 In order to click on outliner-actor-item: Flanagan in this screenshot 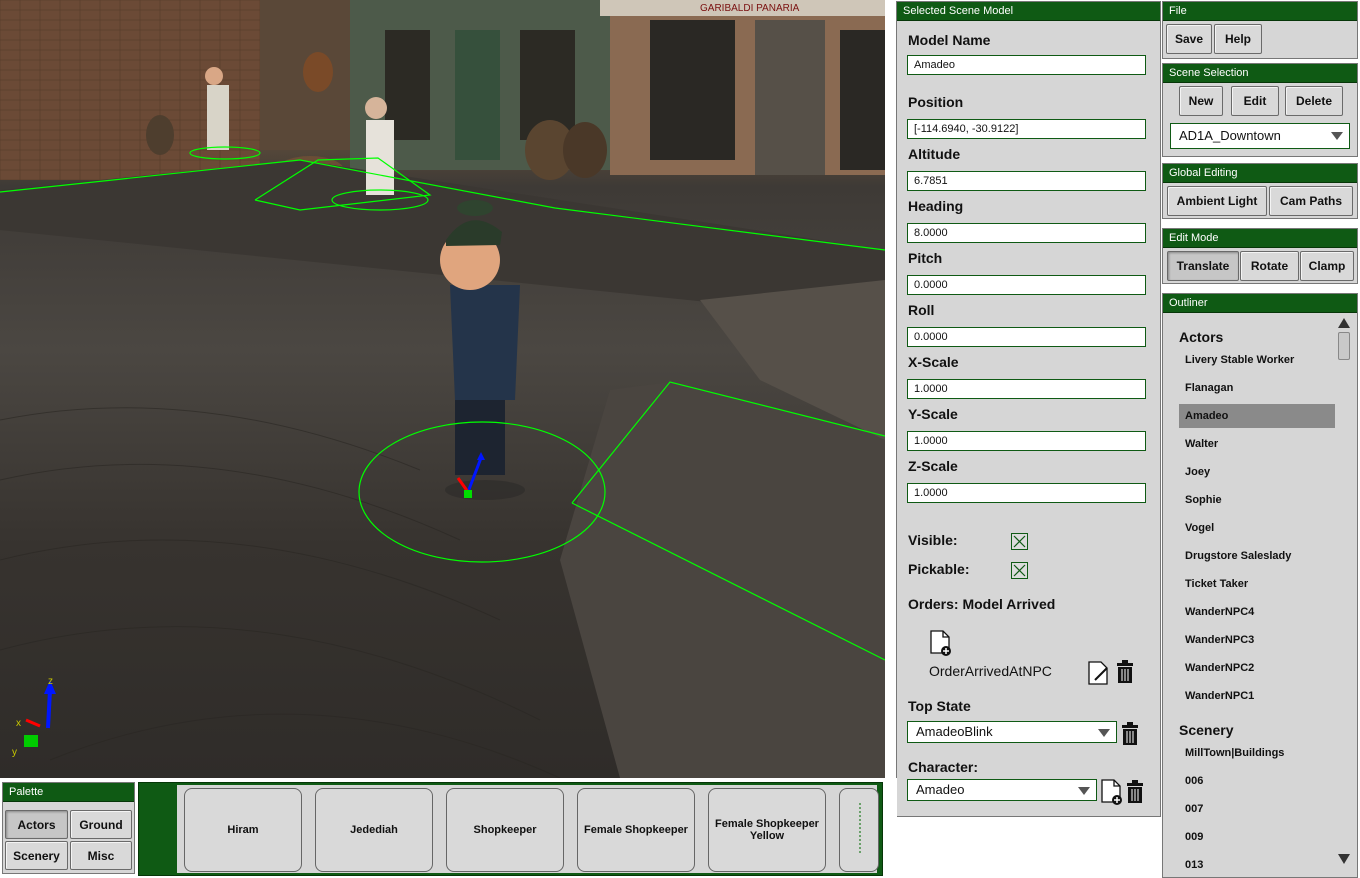, I will do `click(1257, 388)`.